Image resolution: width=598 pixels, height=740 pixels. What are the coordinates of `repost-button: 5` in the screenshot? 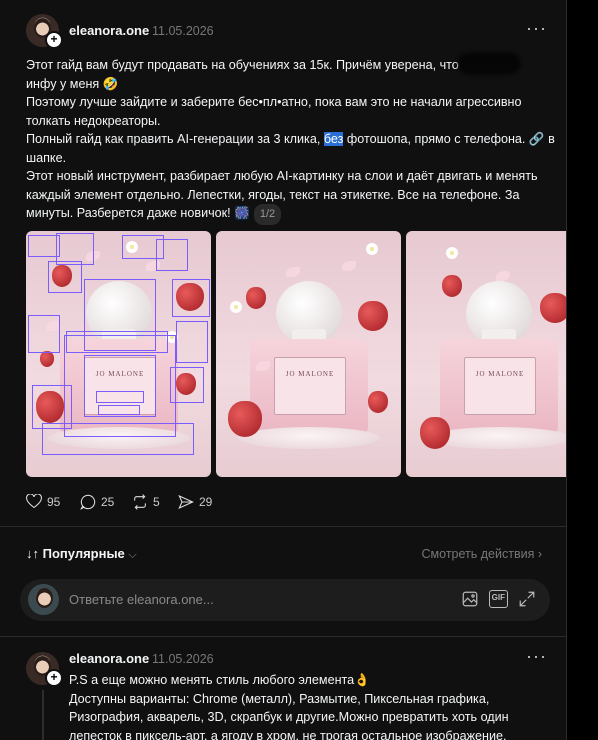 It's located at (146, 502).